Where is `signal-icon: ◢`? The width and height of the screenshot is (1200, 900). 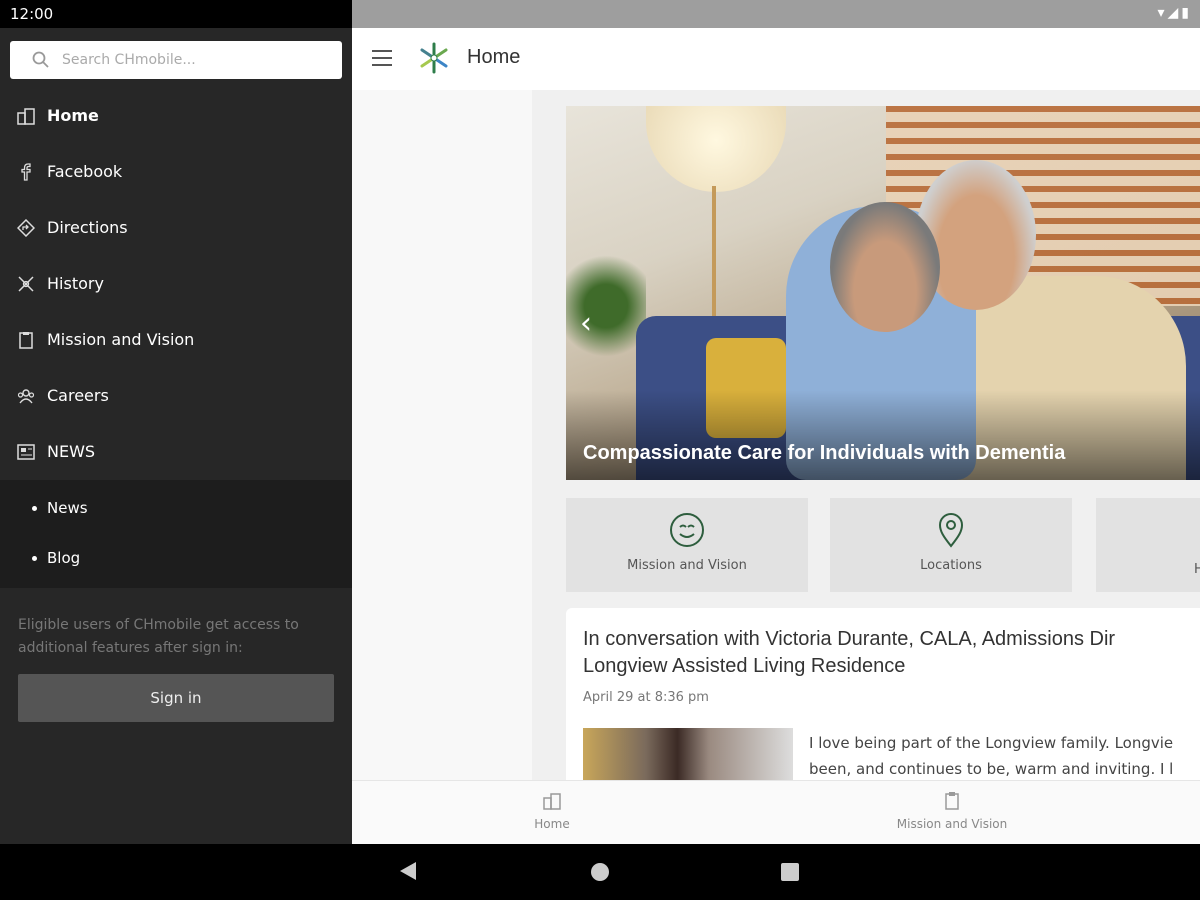
signal-icon: ◢ is located at coordinates (1174, 13).